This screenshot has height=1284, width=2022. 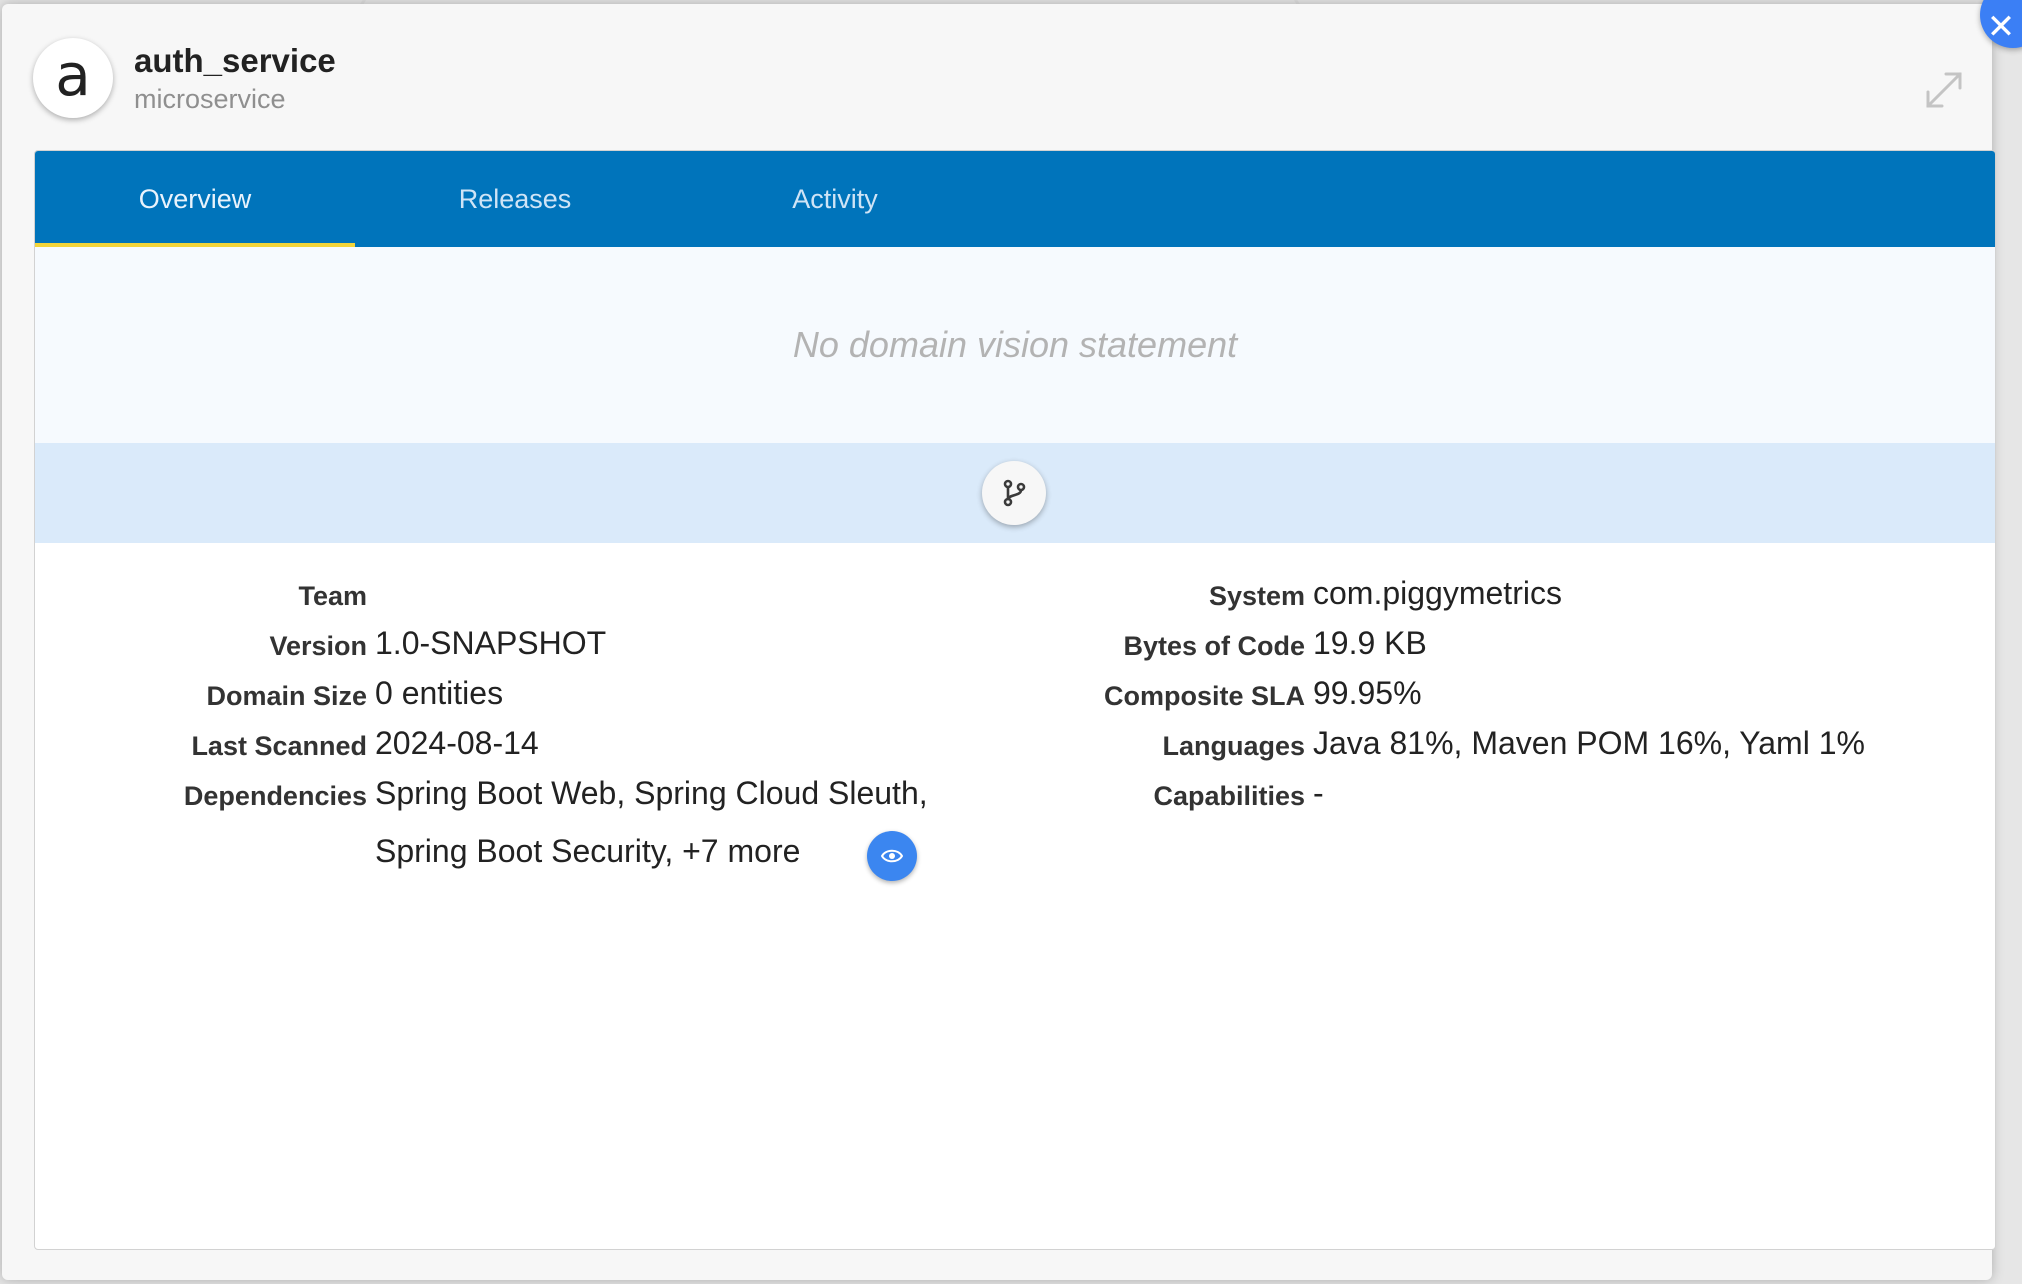 What do you see at coordinates (73, 75) in the screenshot?
I see `avatar-letter: a` at bounding box center [73, 75].